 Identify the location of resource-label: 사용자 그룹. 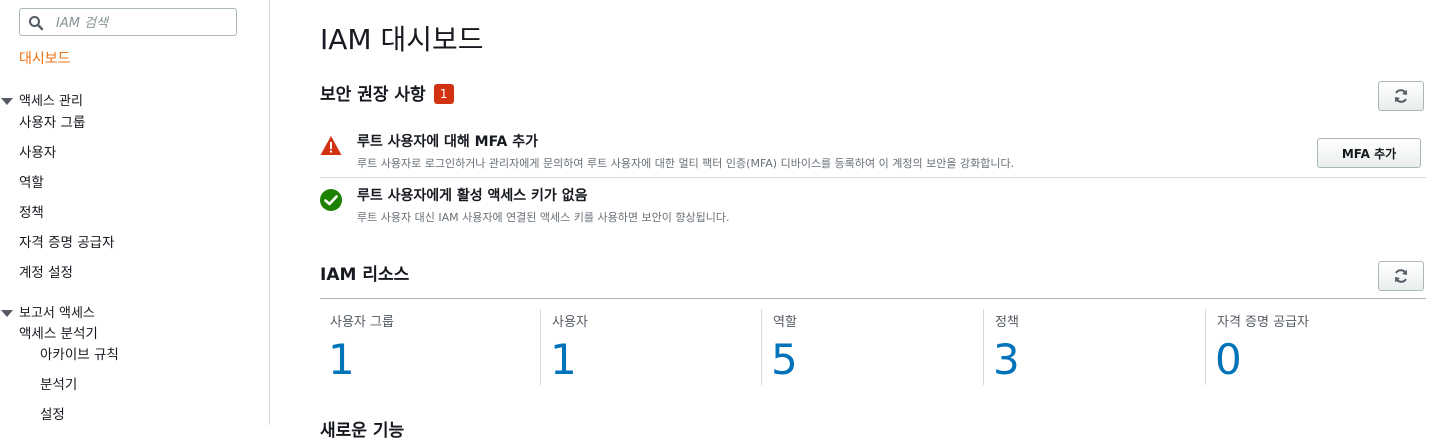
(362, 322).